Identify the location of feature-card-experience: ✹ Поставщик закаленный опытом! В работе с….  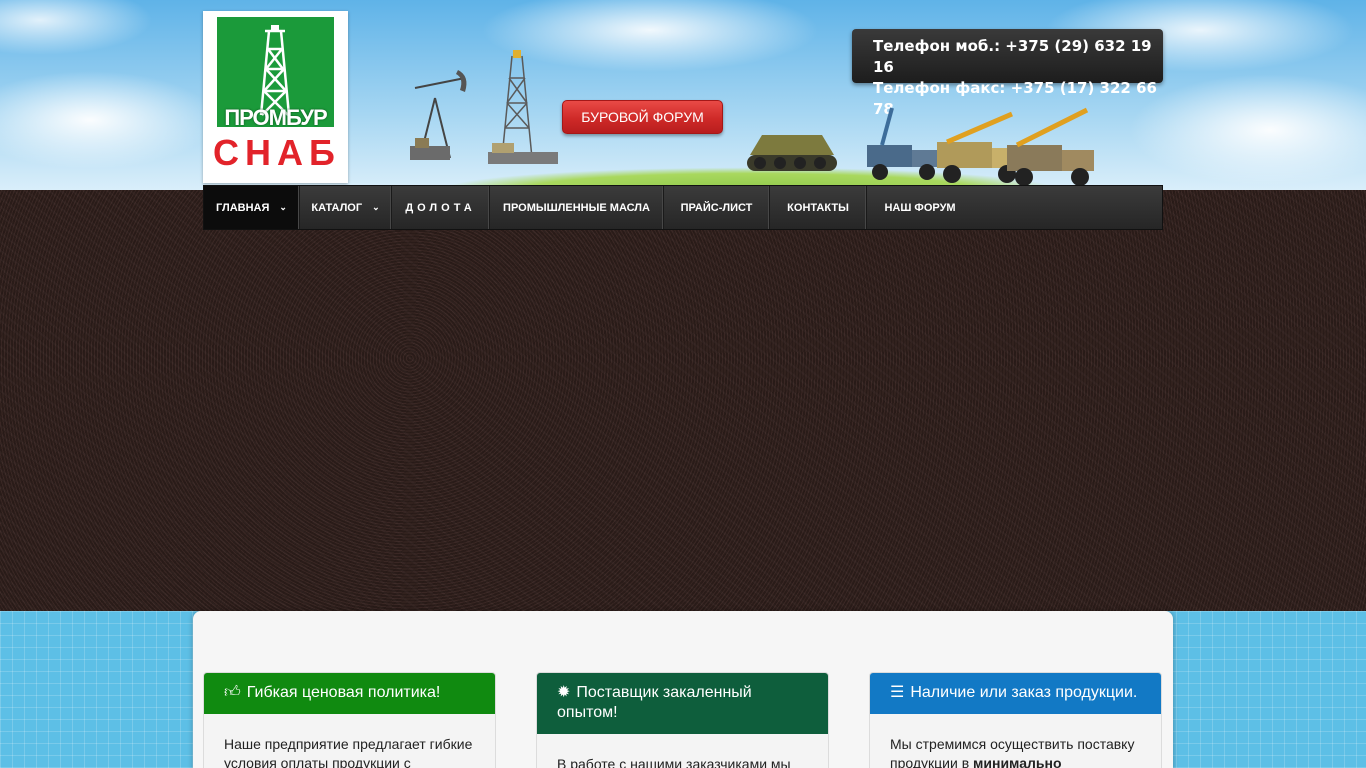
(682, 720).